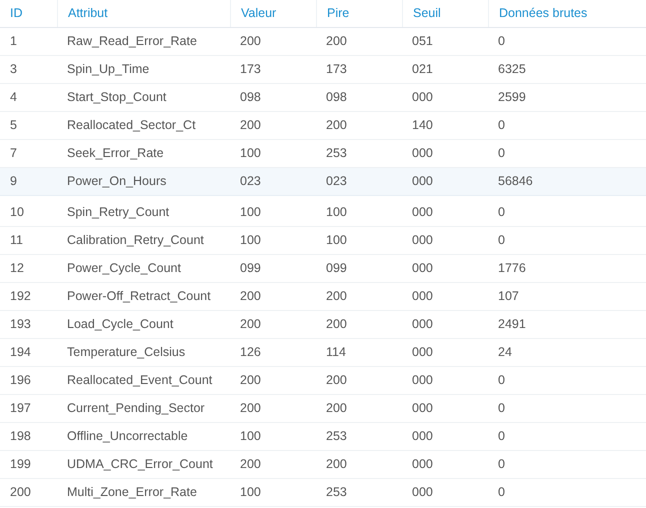 The image size is (646, 508). Describe the element at coordinates (512, 69) in the screenshot. I see `table-cell-text: 6325` at that location.